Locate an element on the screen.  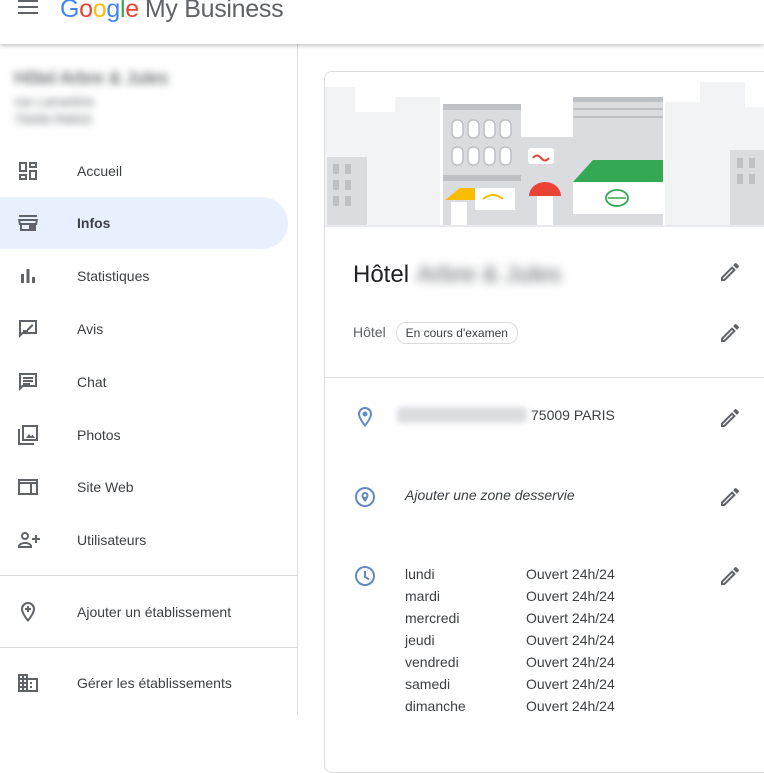
bar-chart-icon is located at coordinates (28, 276).